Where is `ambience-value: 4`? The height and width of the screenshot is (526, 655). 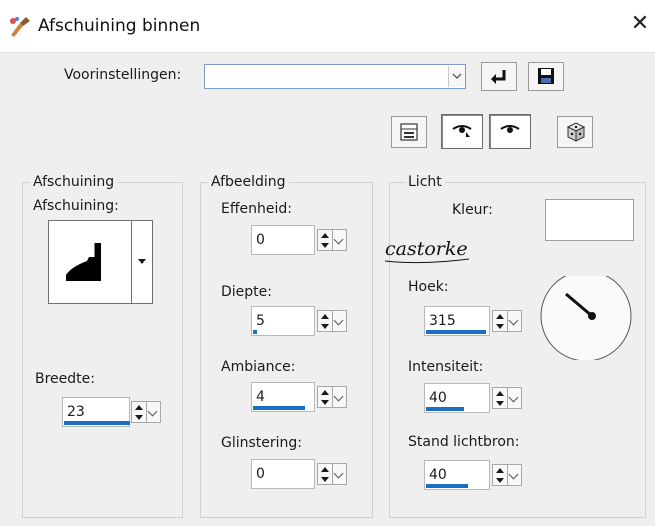 ambience-value: 4 is located at coordinates (260, 397).